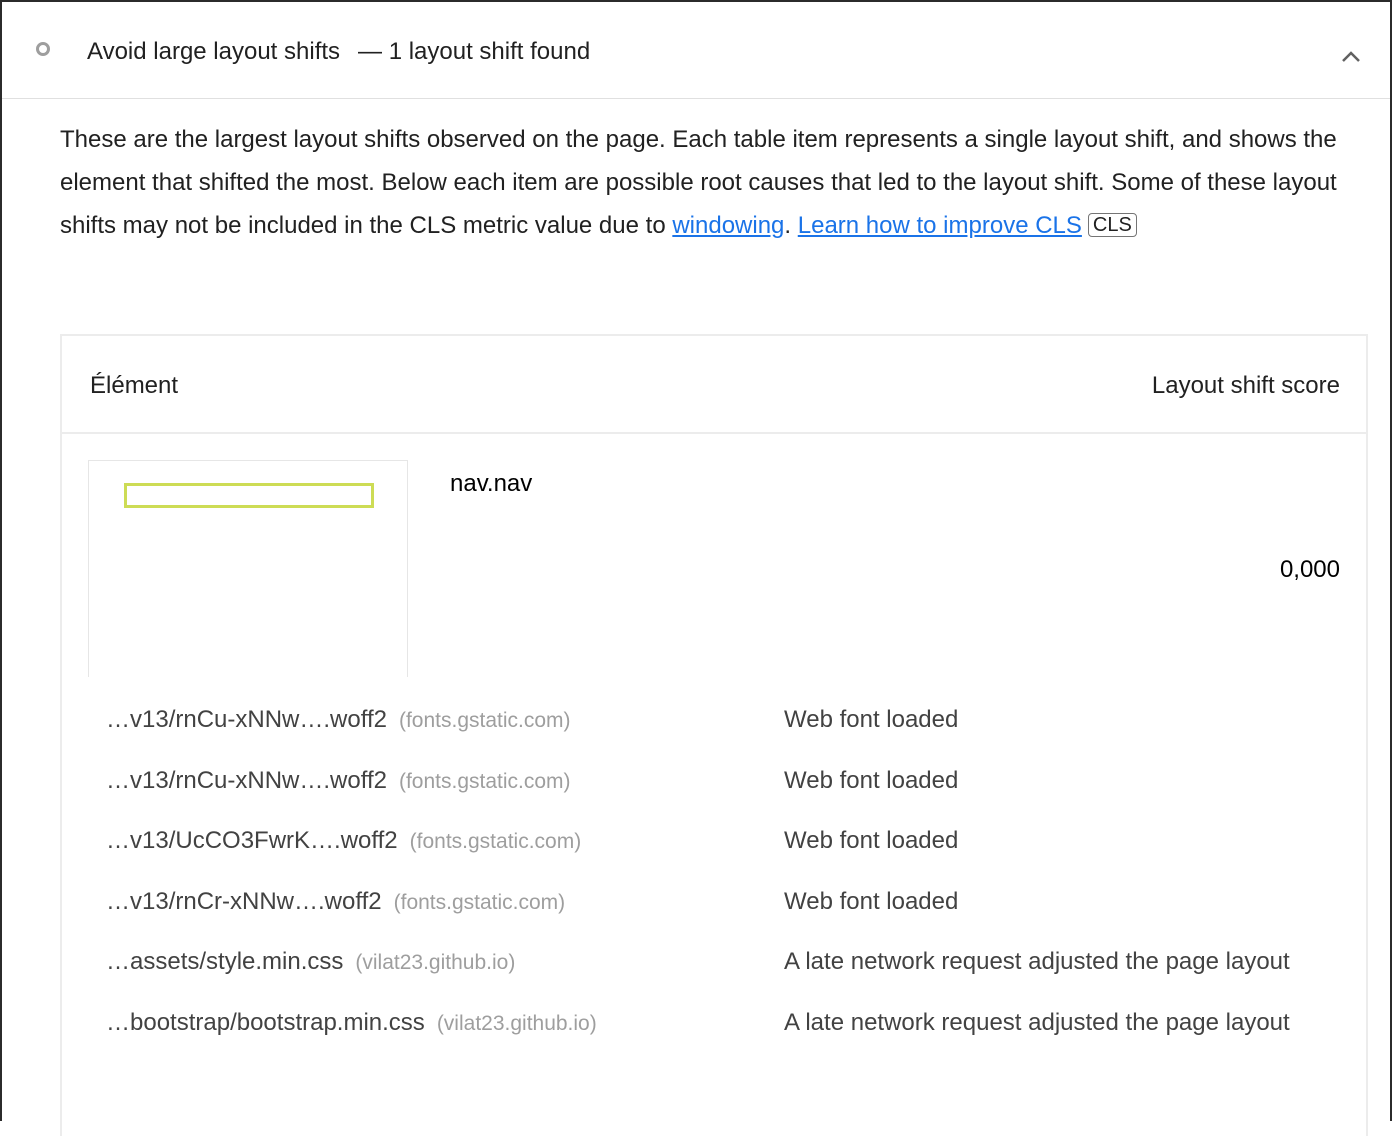  I want to click on metric-badge: CLS, so click(1112, 225).